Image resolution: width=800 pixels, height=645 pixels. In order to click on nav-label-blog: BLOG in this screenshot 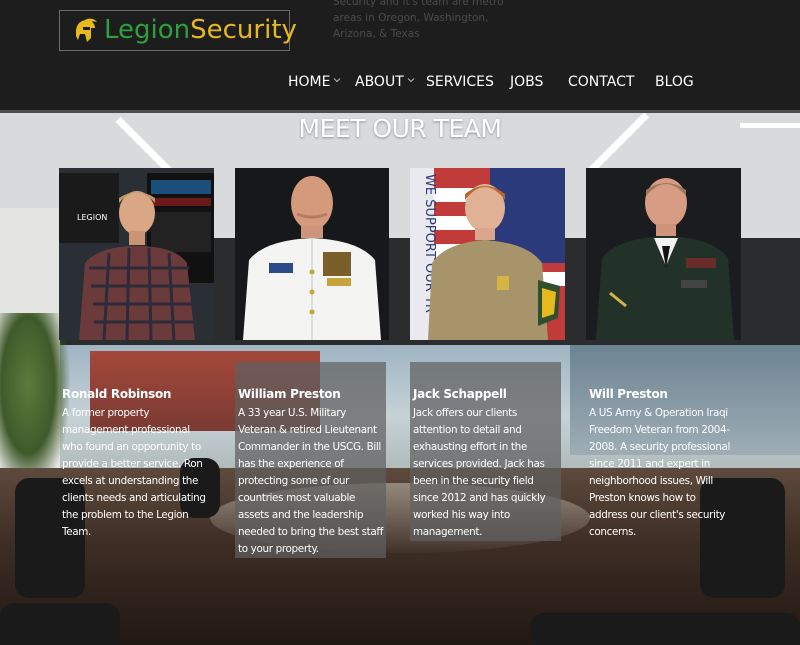, I will do `click(674, 82)`.